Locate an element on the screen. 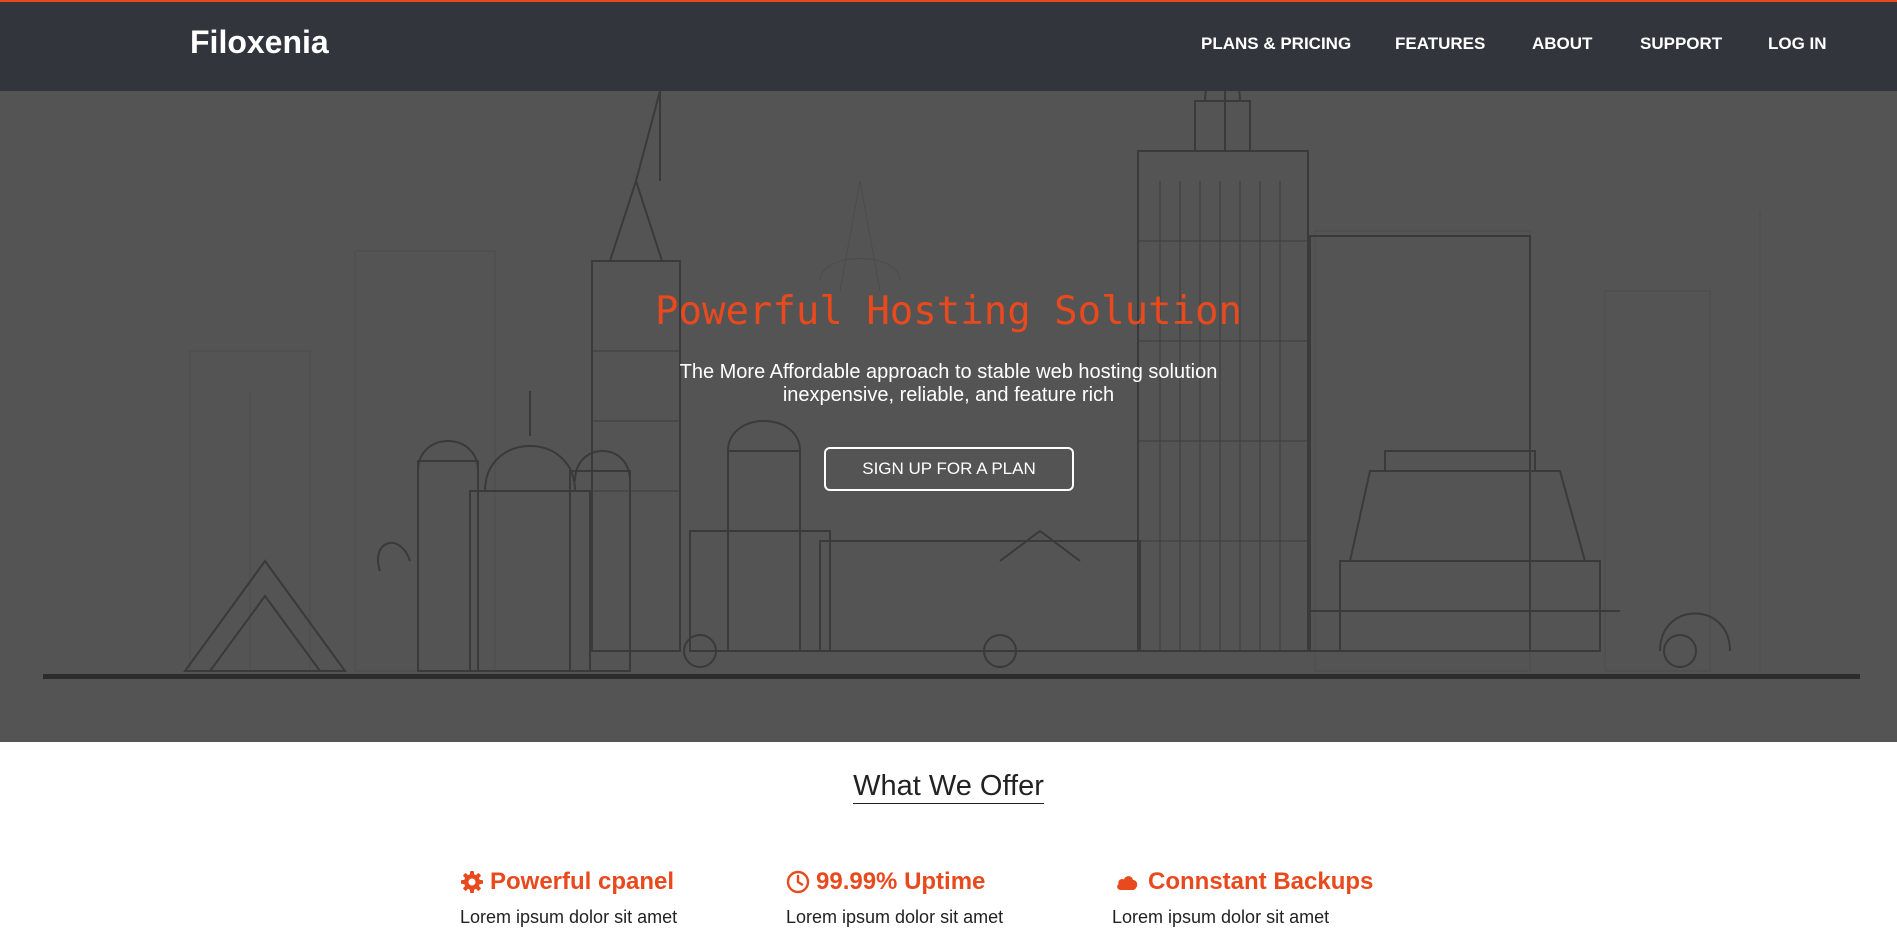 The height and width of the screenshot is (928, 1897). feature-title-row: Connstant Backups is located at coordinates (1262, 882).